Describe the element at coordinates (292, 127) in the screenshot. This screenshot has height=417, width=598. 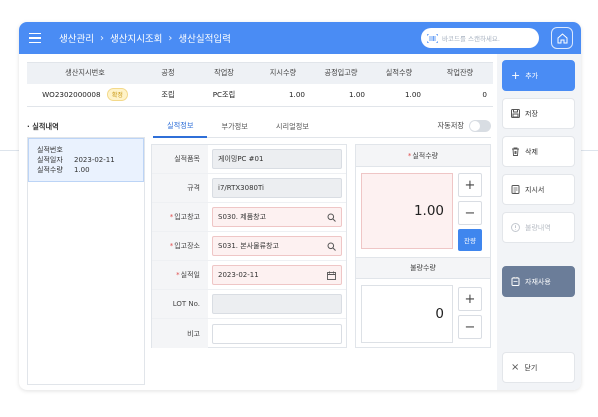
I see `tab-serial-info: 시리얼정보` at that location.